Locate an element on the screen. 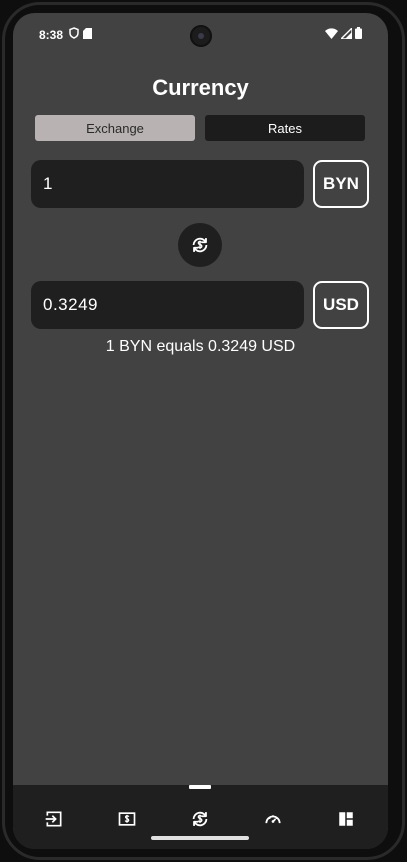 The width and height of the screenshot is (407, 862). gesture-home-handle is located at coordinates (200, 838).